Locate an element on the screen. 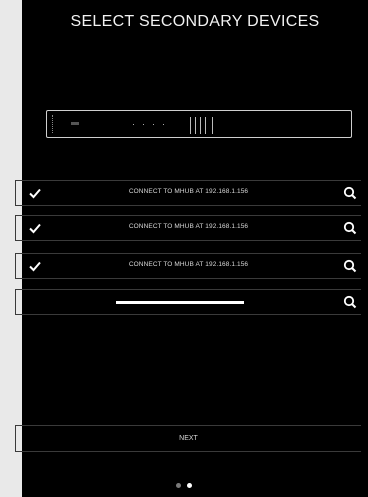 The image size is (368, 497). placeholder-bar is located at coordinates (180, 302).